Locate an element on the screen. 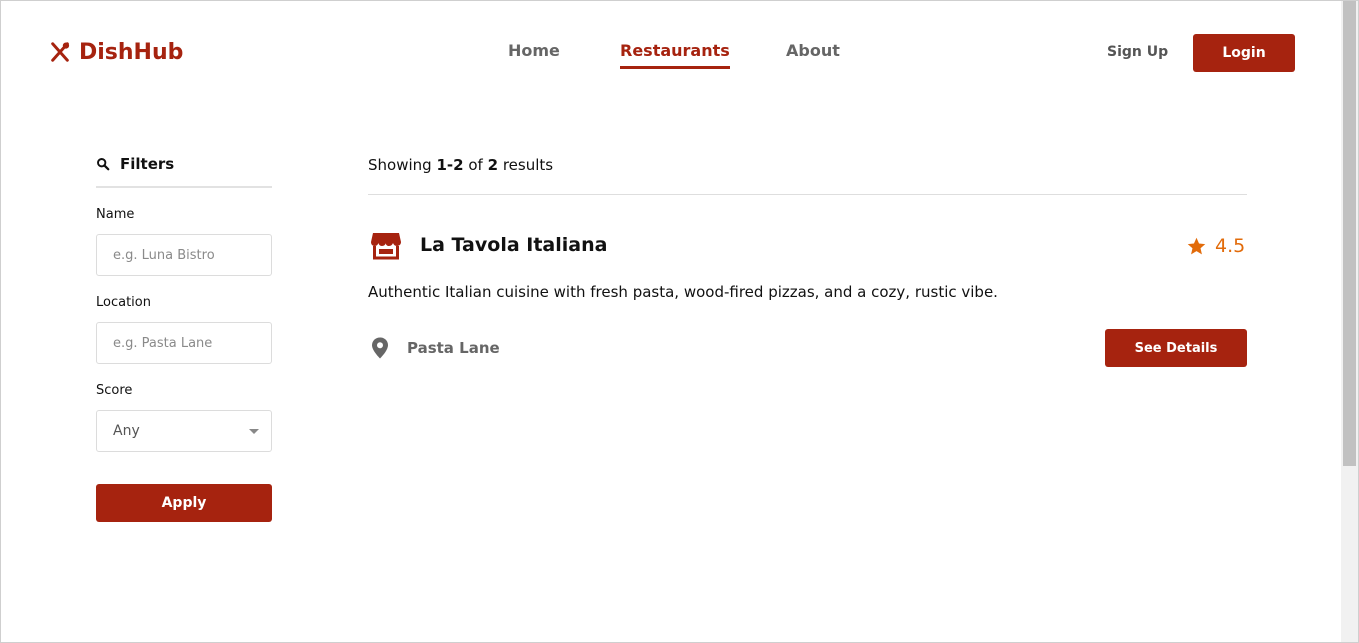 This screenshot has height=643, width=1359. results-divider is located at coordinates (807, 194).